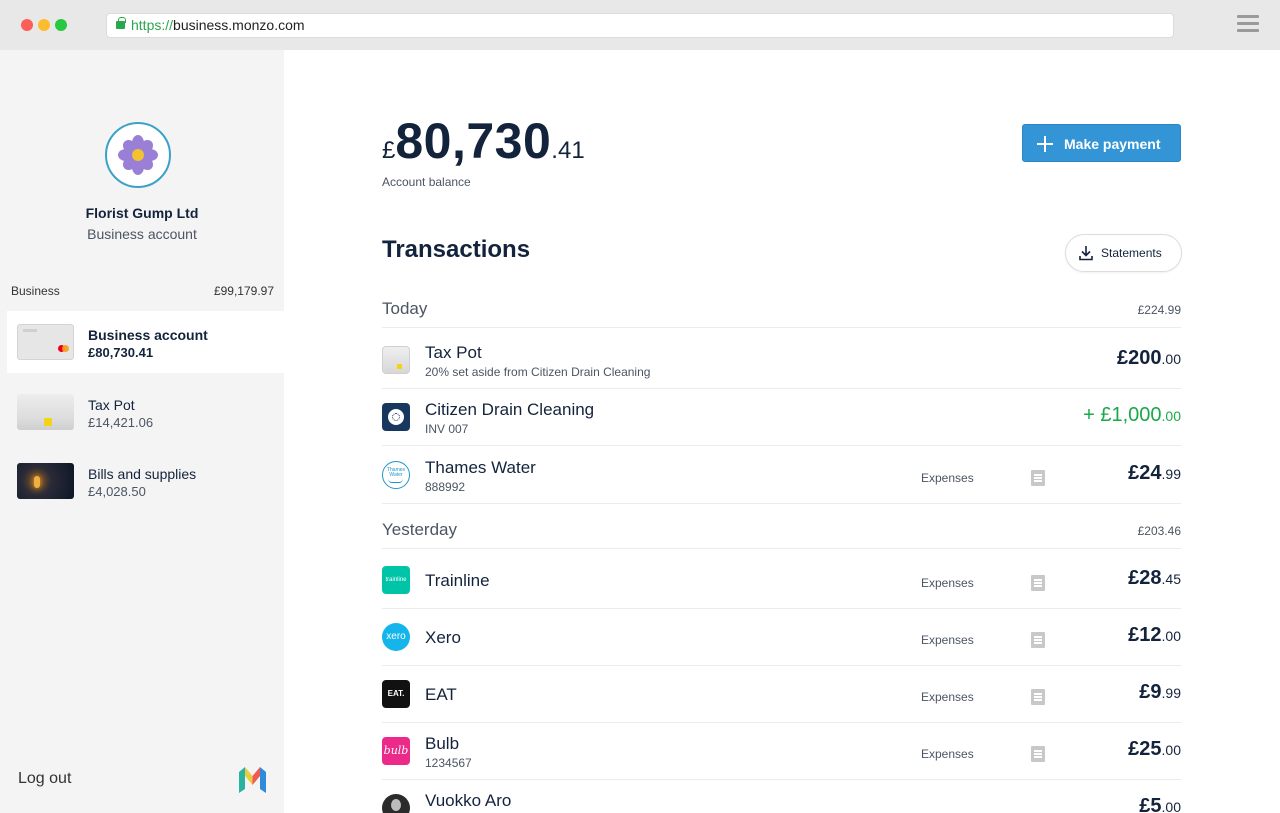  I want to click on transaction-name: Bulb, so click(442, 743).